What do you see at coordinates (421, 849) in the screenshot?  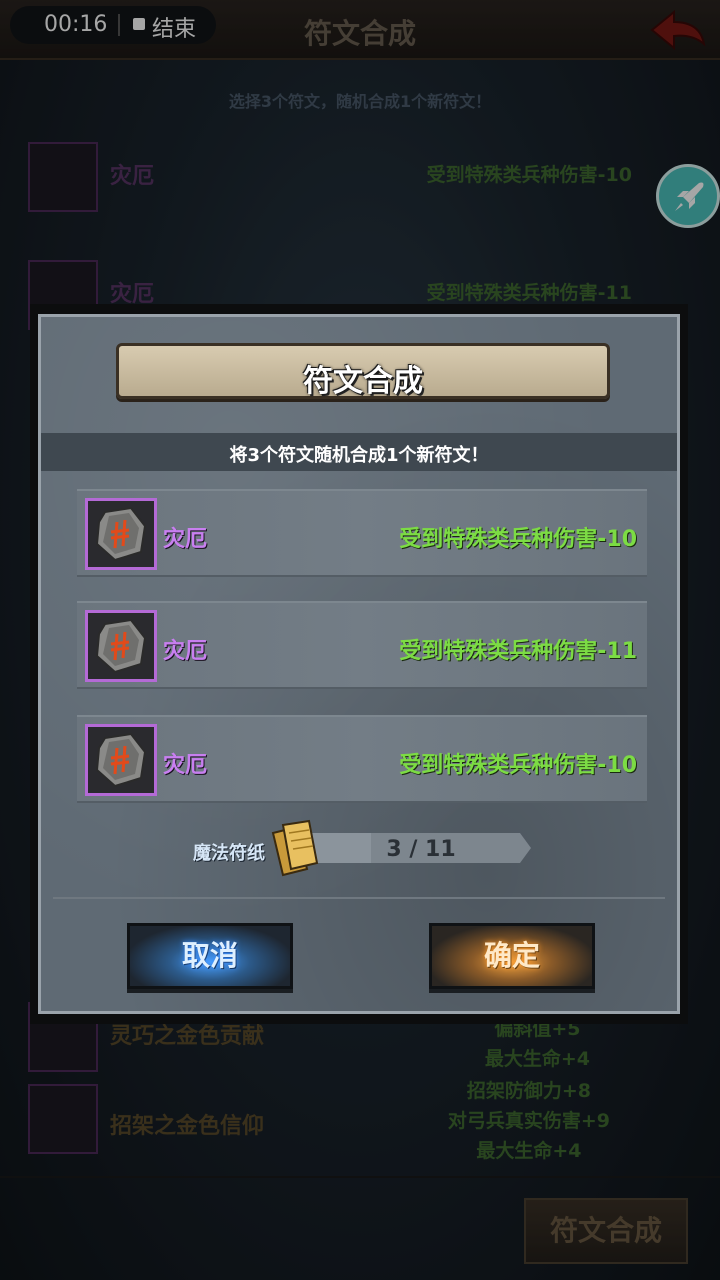 I see `magic-paper-count: 3 / 11` at bounding box center [421, 849].